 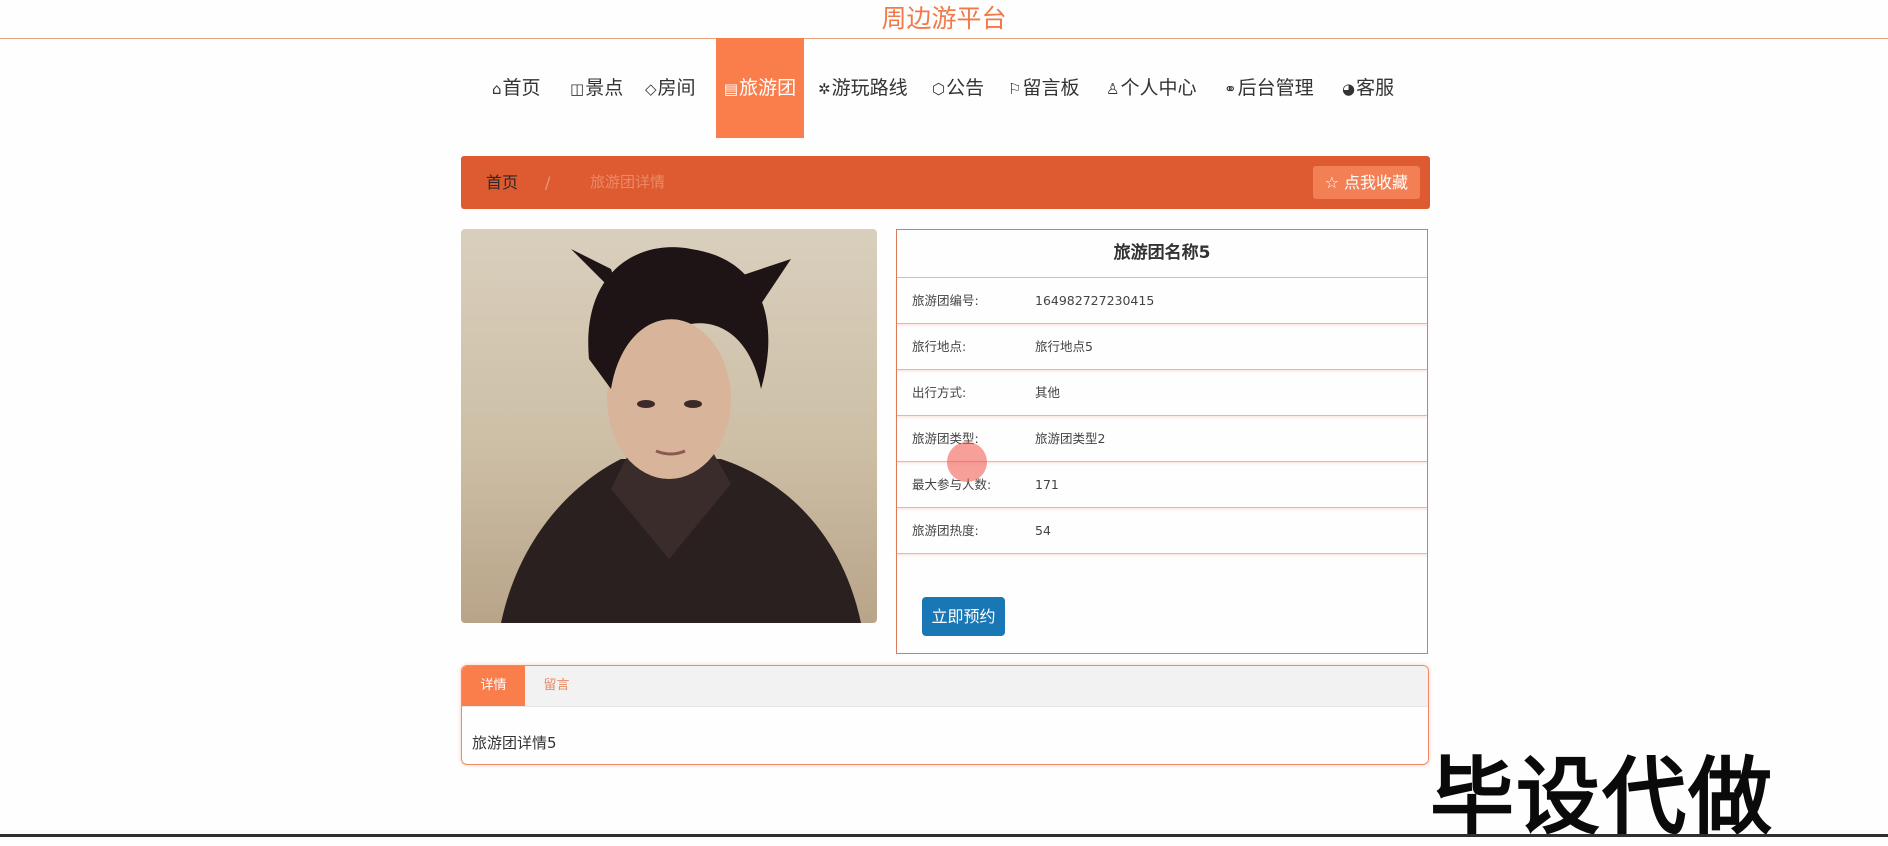 I want to click on nav-item-label: 旅游团, so click(x=768, y=88).